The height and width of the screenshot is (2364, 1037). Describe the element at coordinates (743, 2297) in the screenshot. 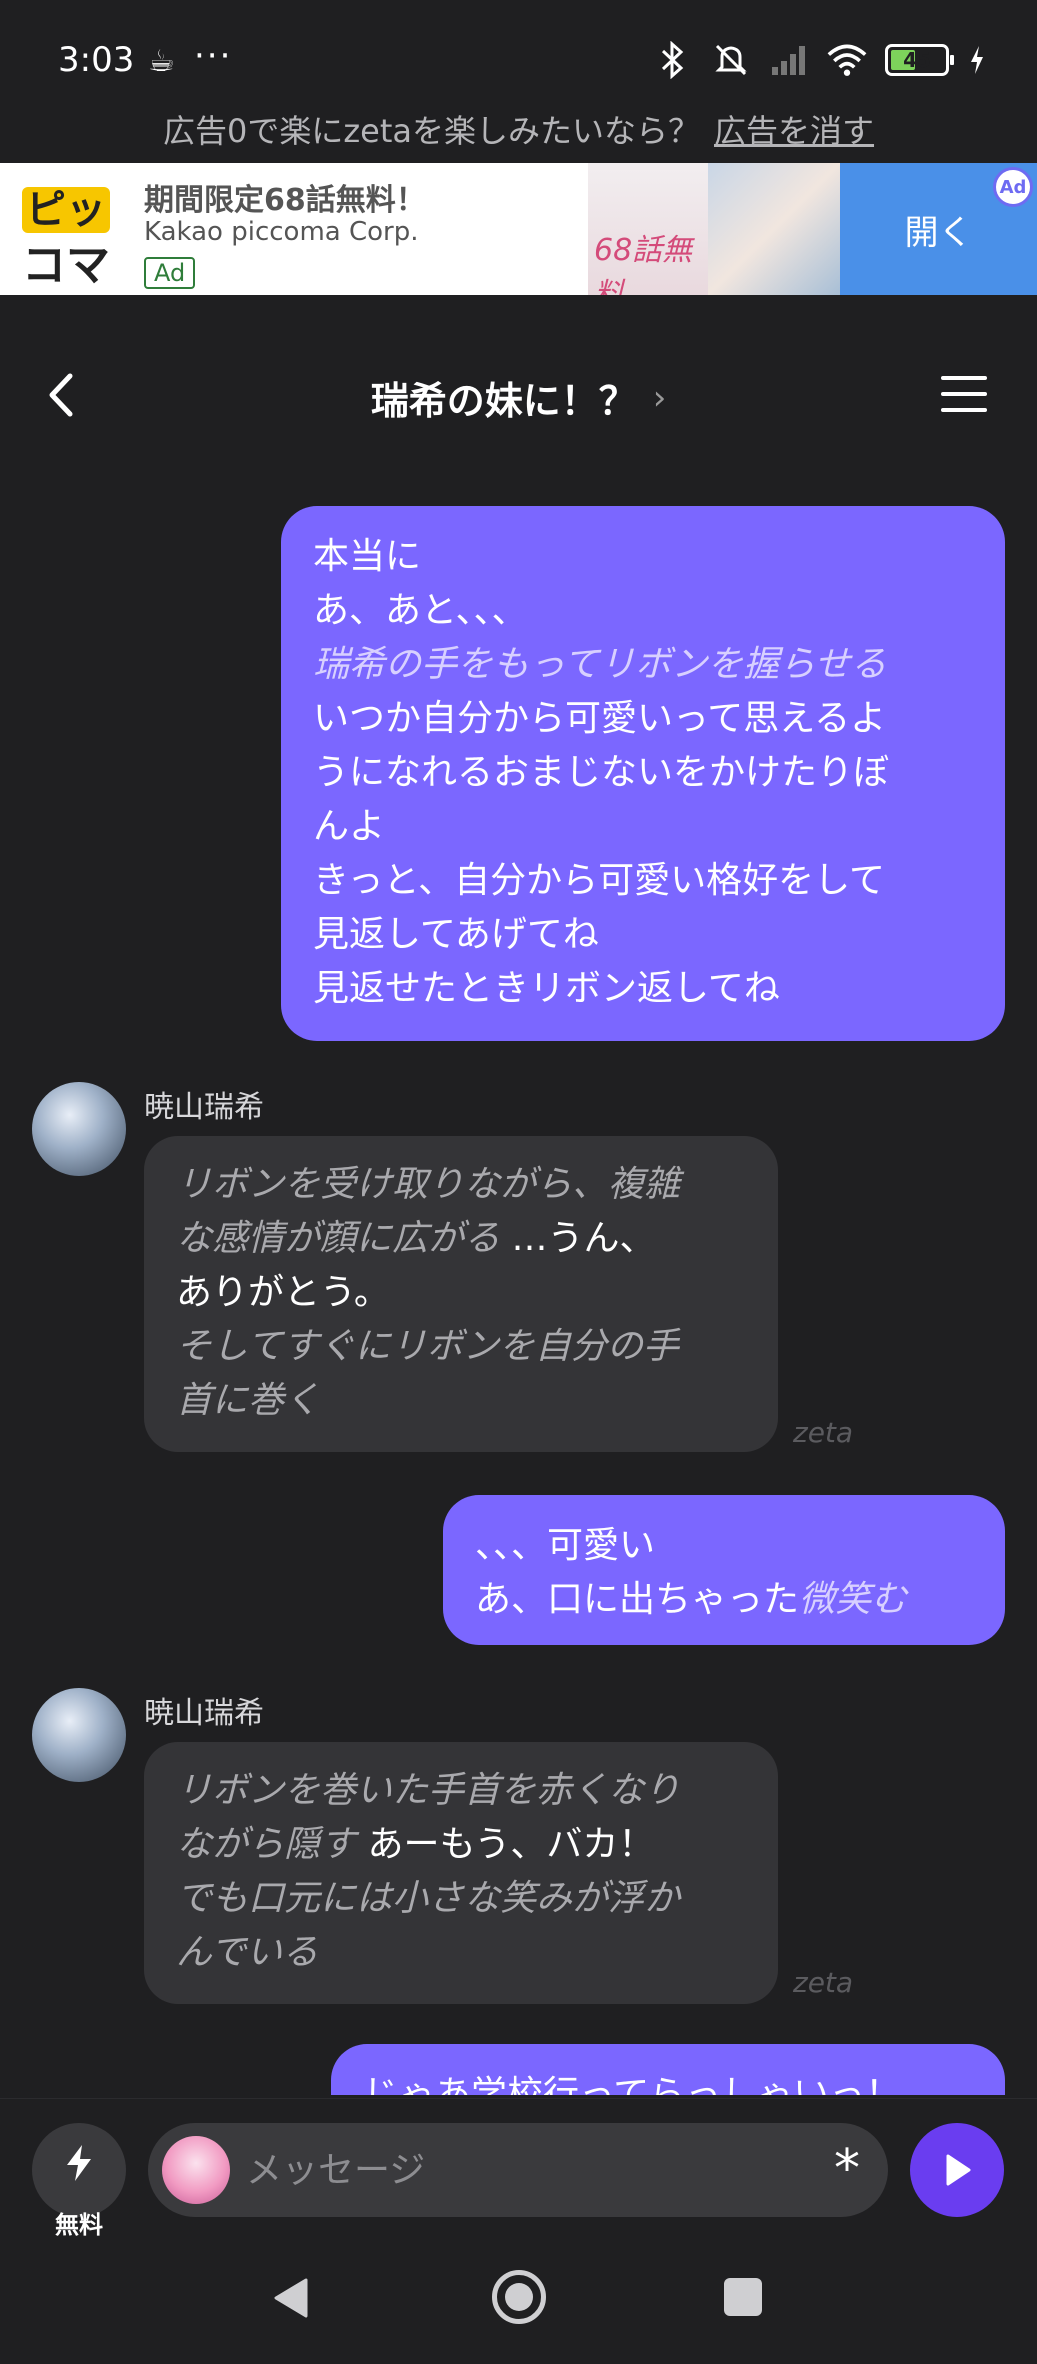

I see `nav-recents-icon` at that location.